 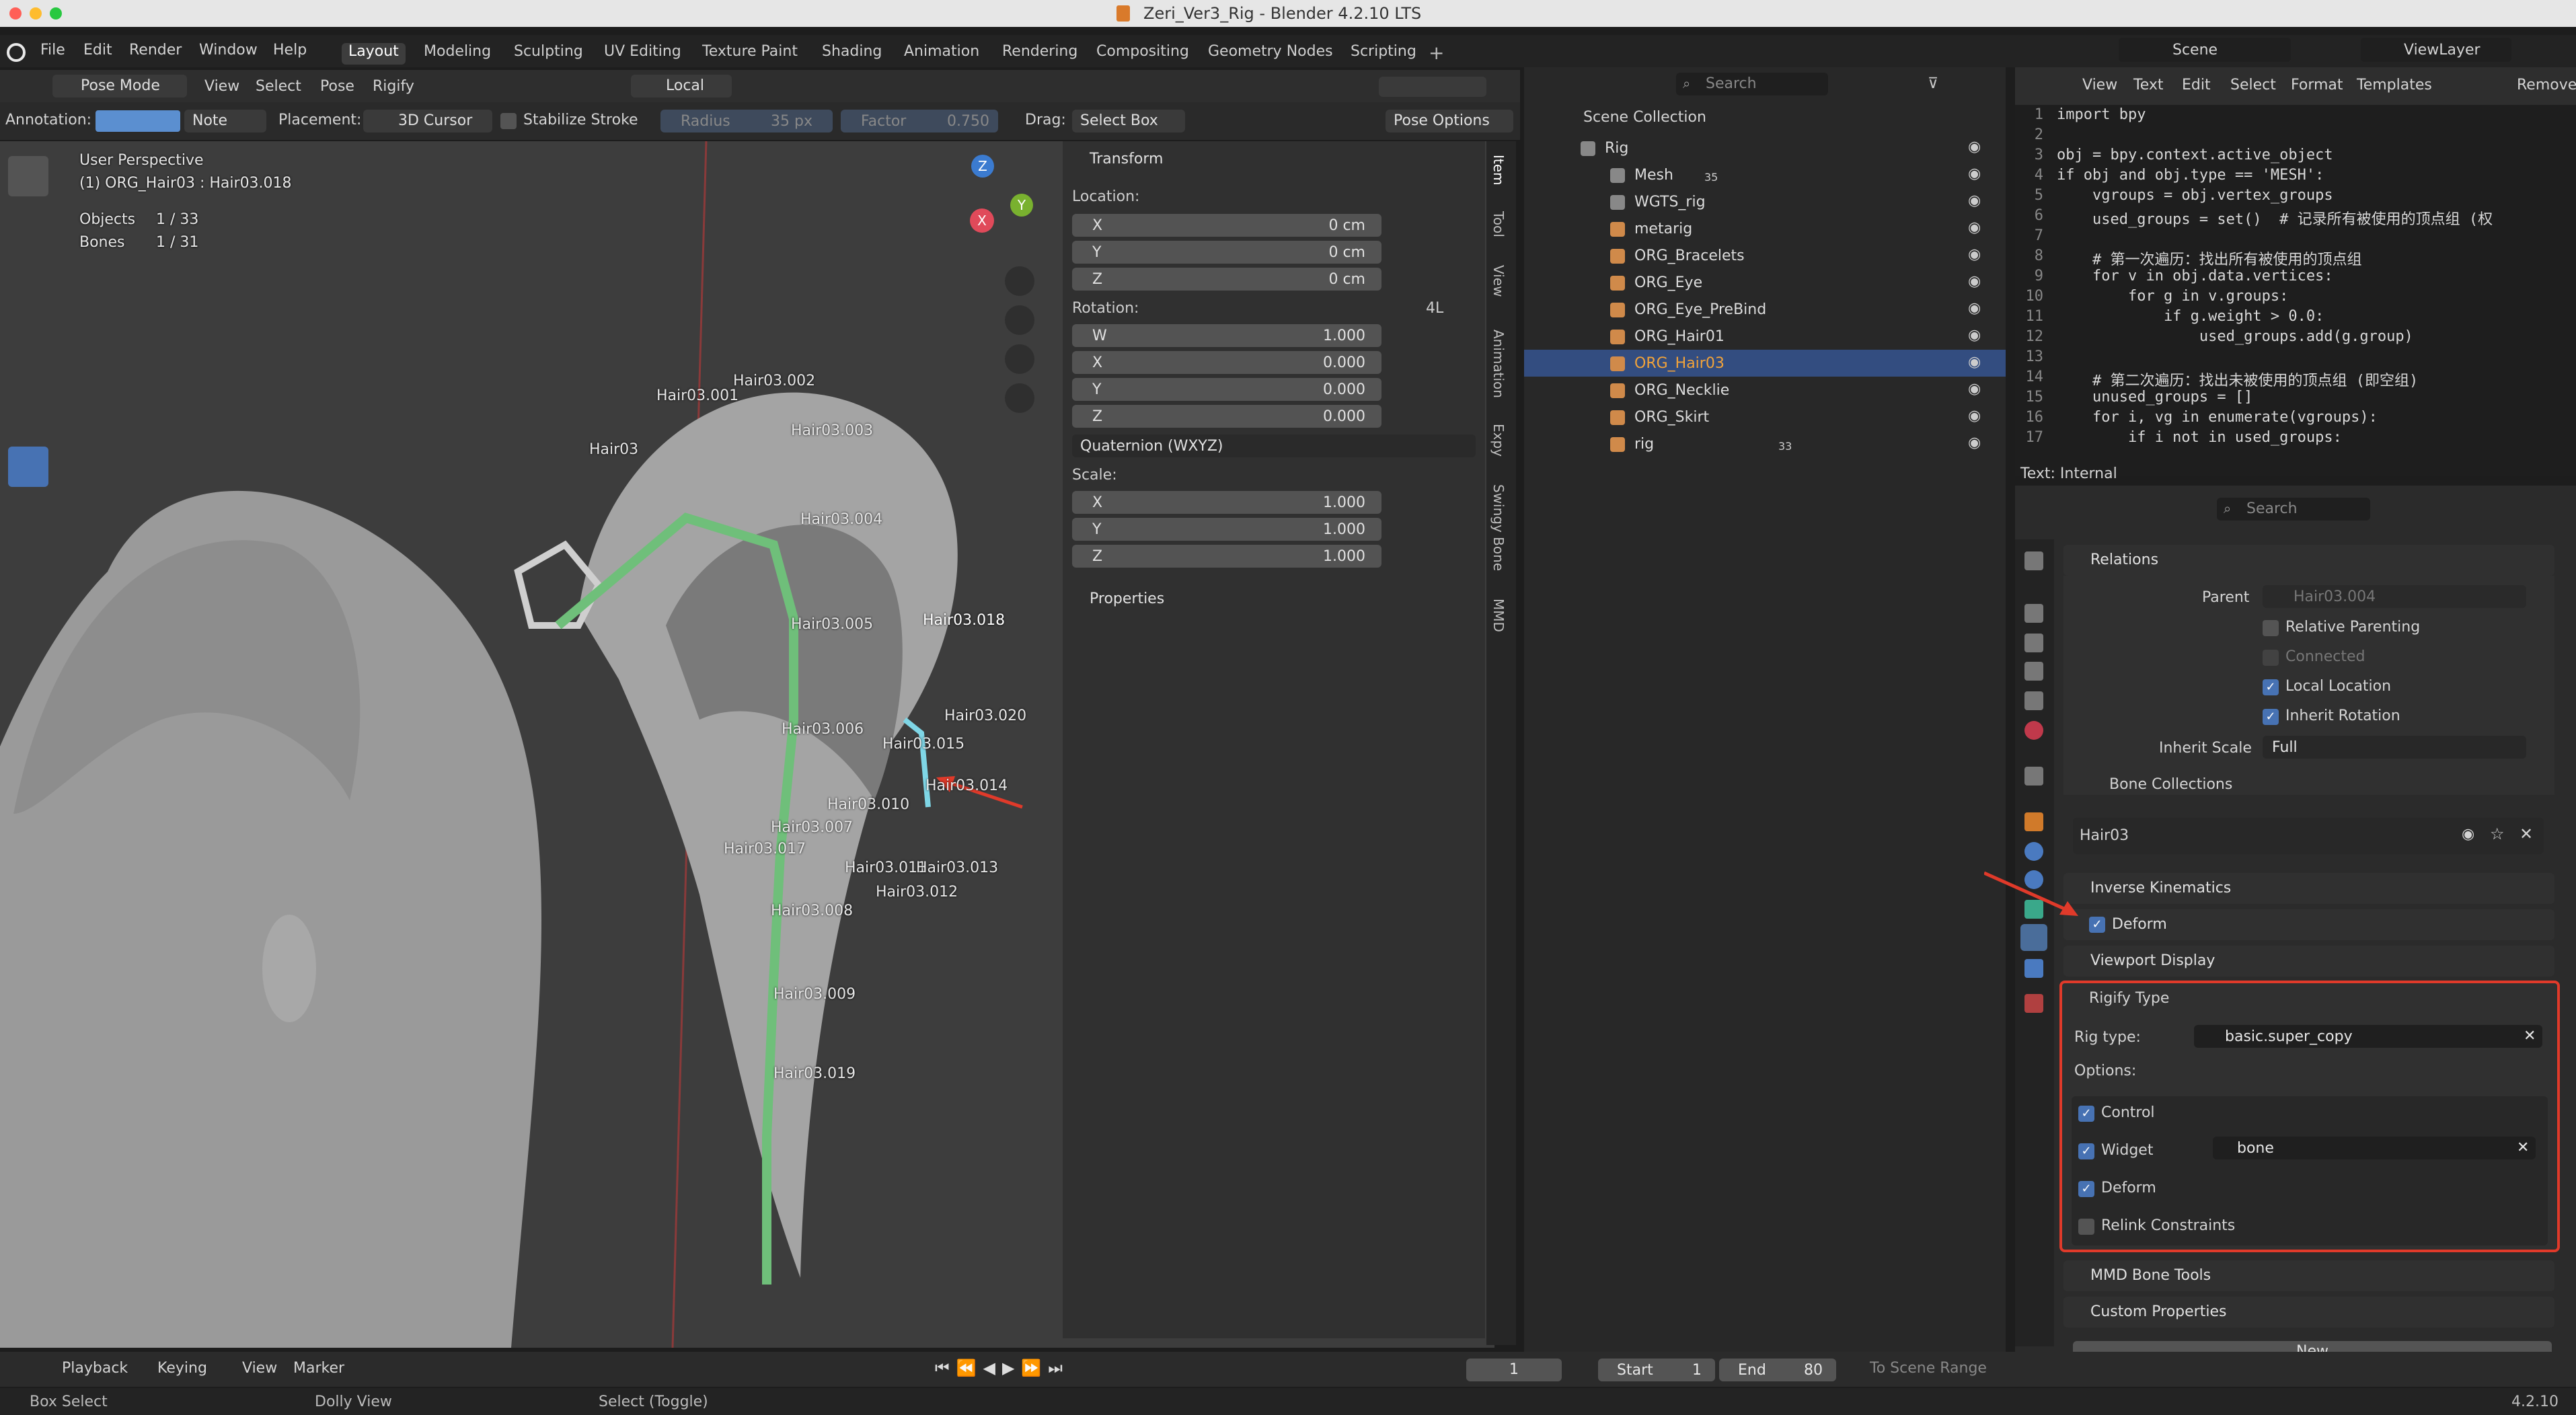 What do you see at coordinates (138, 121) in the screenshot?
I see `annotation-color-swatch` at bounding box center [138, 121].